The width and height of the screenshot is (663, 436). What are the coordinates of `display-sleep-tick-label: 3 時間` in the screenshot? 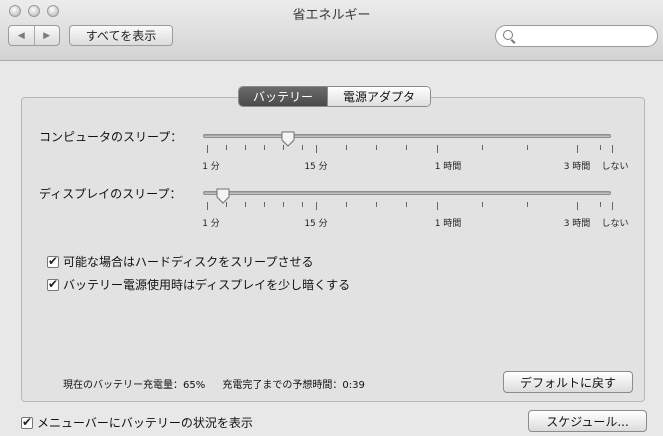 It's located at (577, 224).